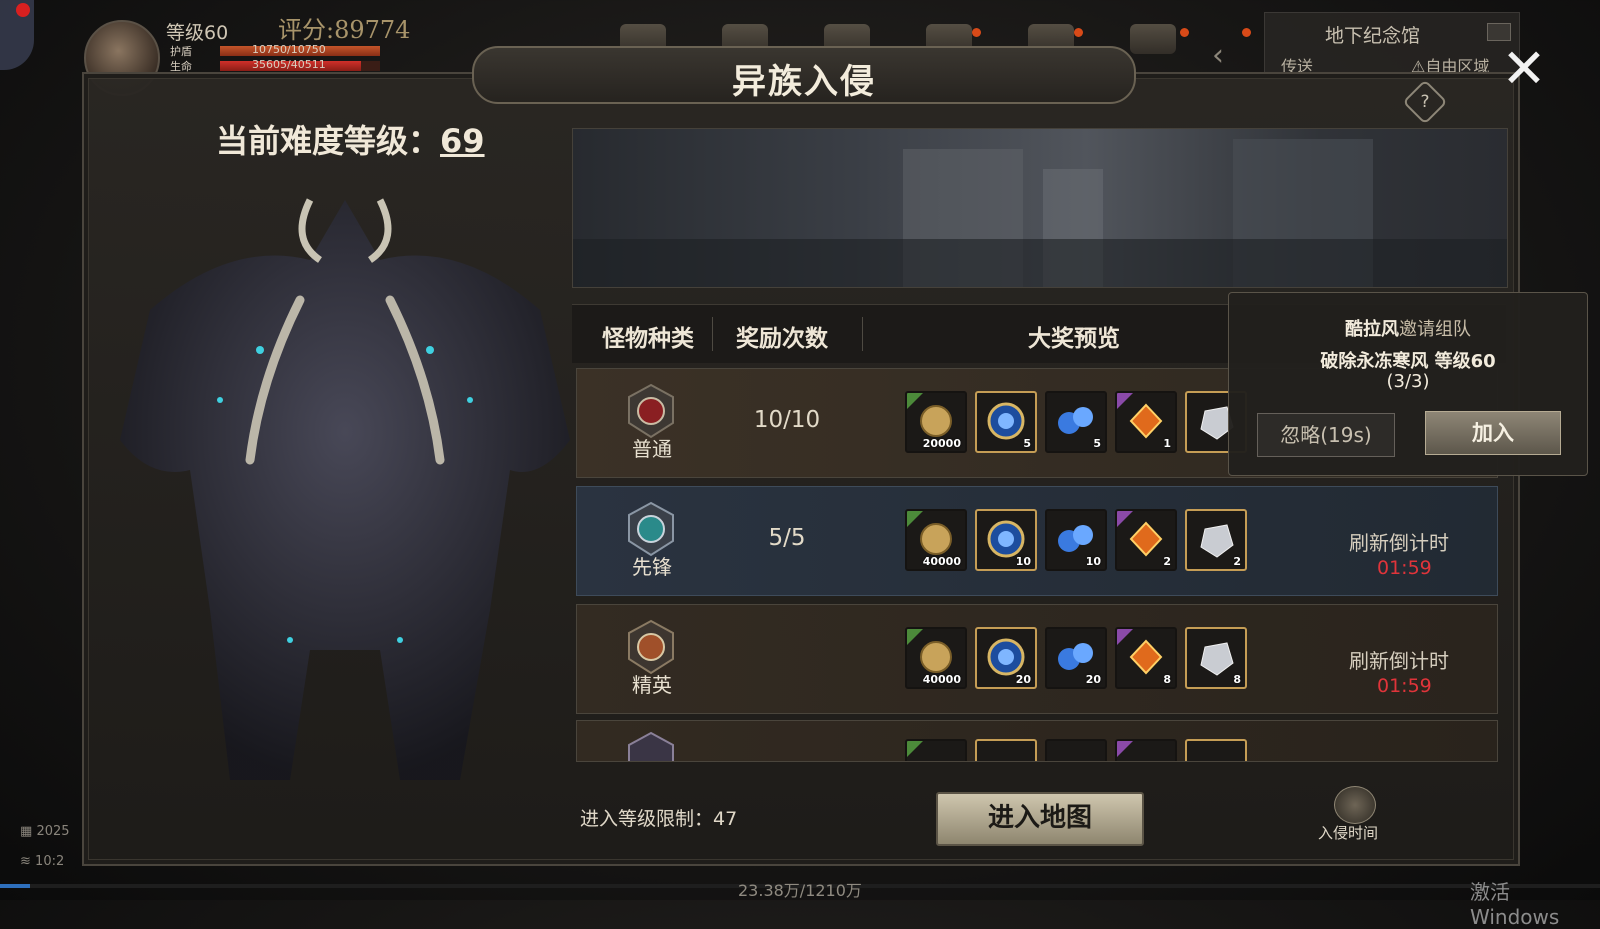 The image size is (1600, 929). Describe the element at coordinates (1373, 36) in the screenshot. I see `map-title: 地下纪念馆` at that location.